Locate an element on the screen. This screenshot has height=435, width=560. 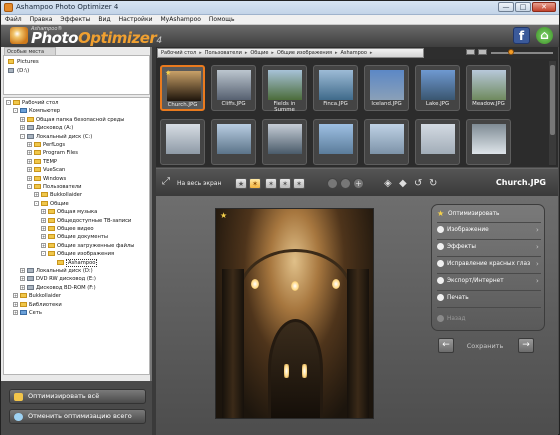
tree-node: - Локальный диск (C:) is located at coordinates (56, 137).